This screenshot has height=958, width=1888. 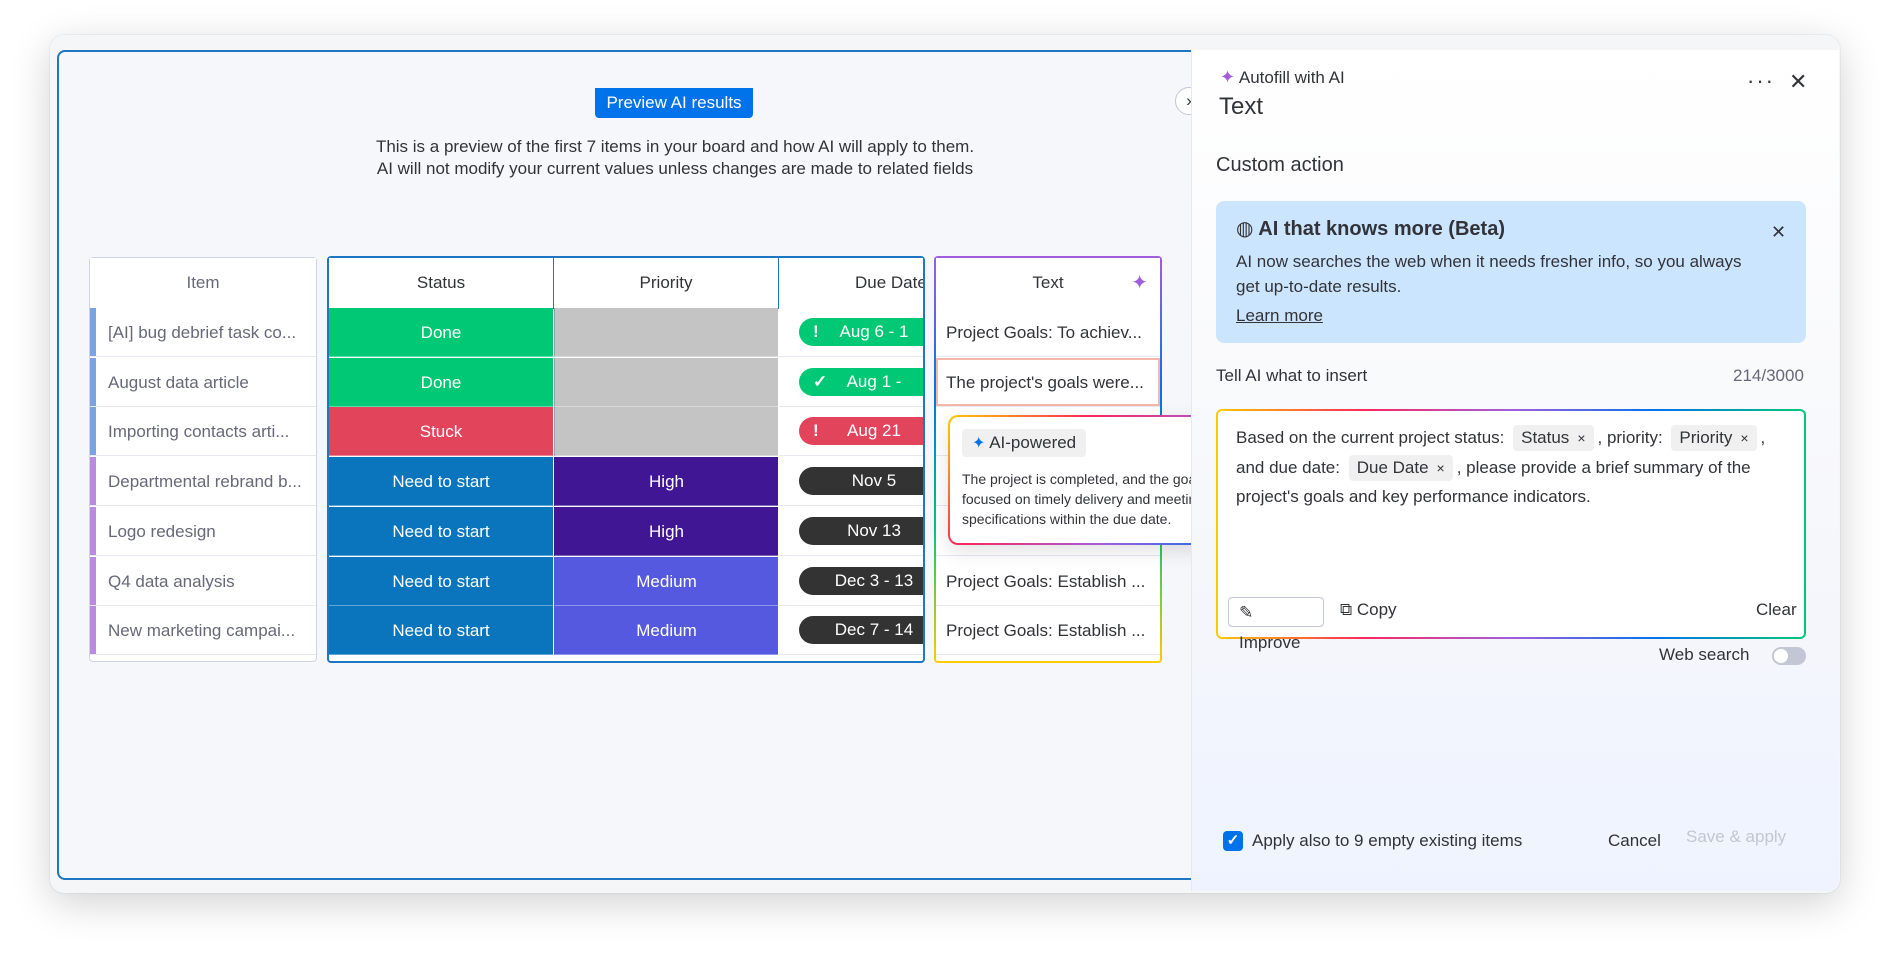 I want to click on date-pill: Dec 7 - 14, so click(x=861, y=630).